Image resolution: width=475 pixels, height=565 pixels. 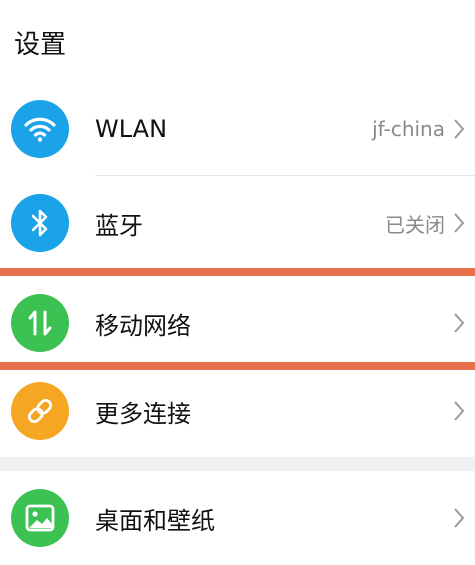 What do you see at coordinates (40, 323) in the screenshot?
I see `mobile-data-icon` at bounding box center [40, 323].